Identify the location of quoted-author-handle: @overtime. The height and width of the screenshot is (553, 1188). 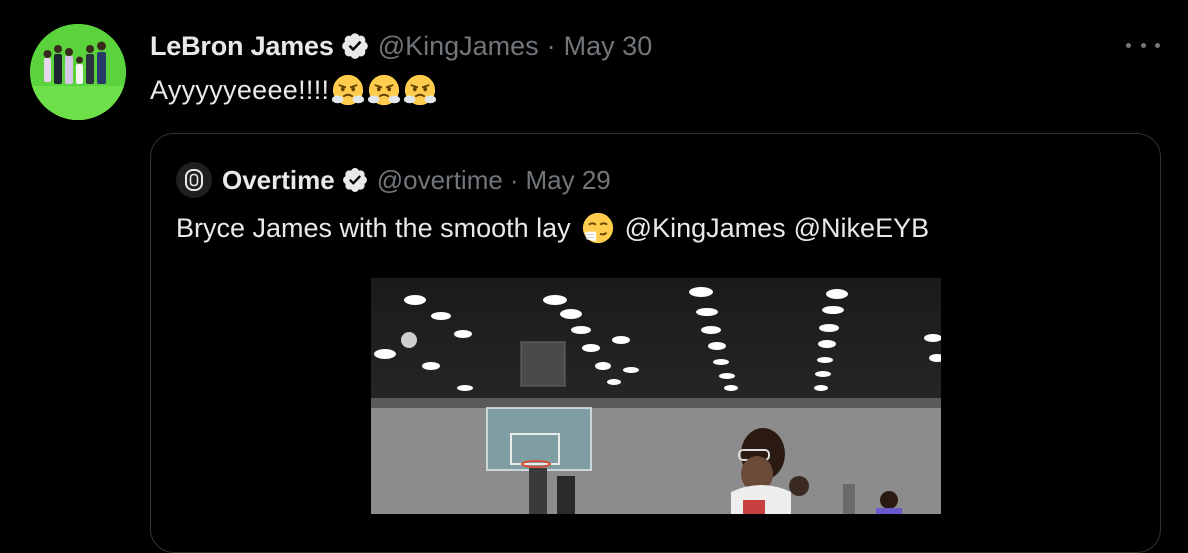
(439, 179).